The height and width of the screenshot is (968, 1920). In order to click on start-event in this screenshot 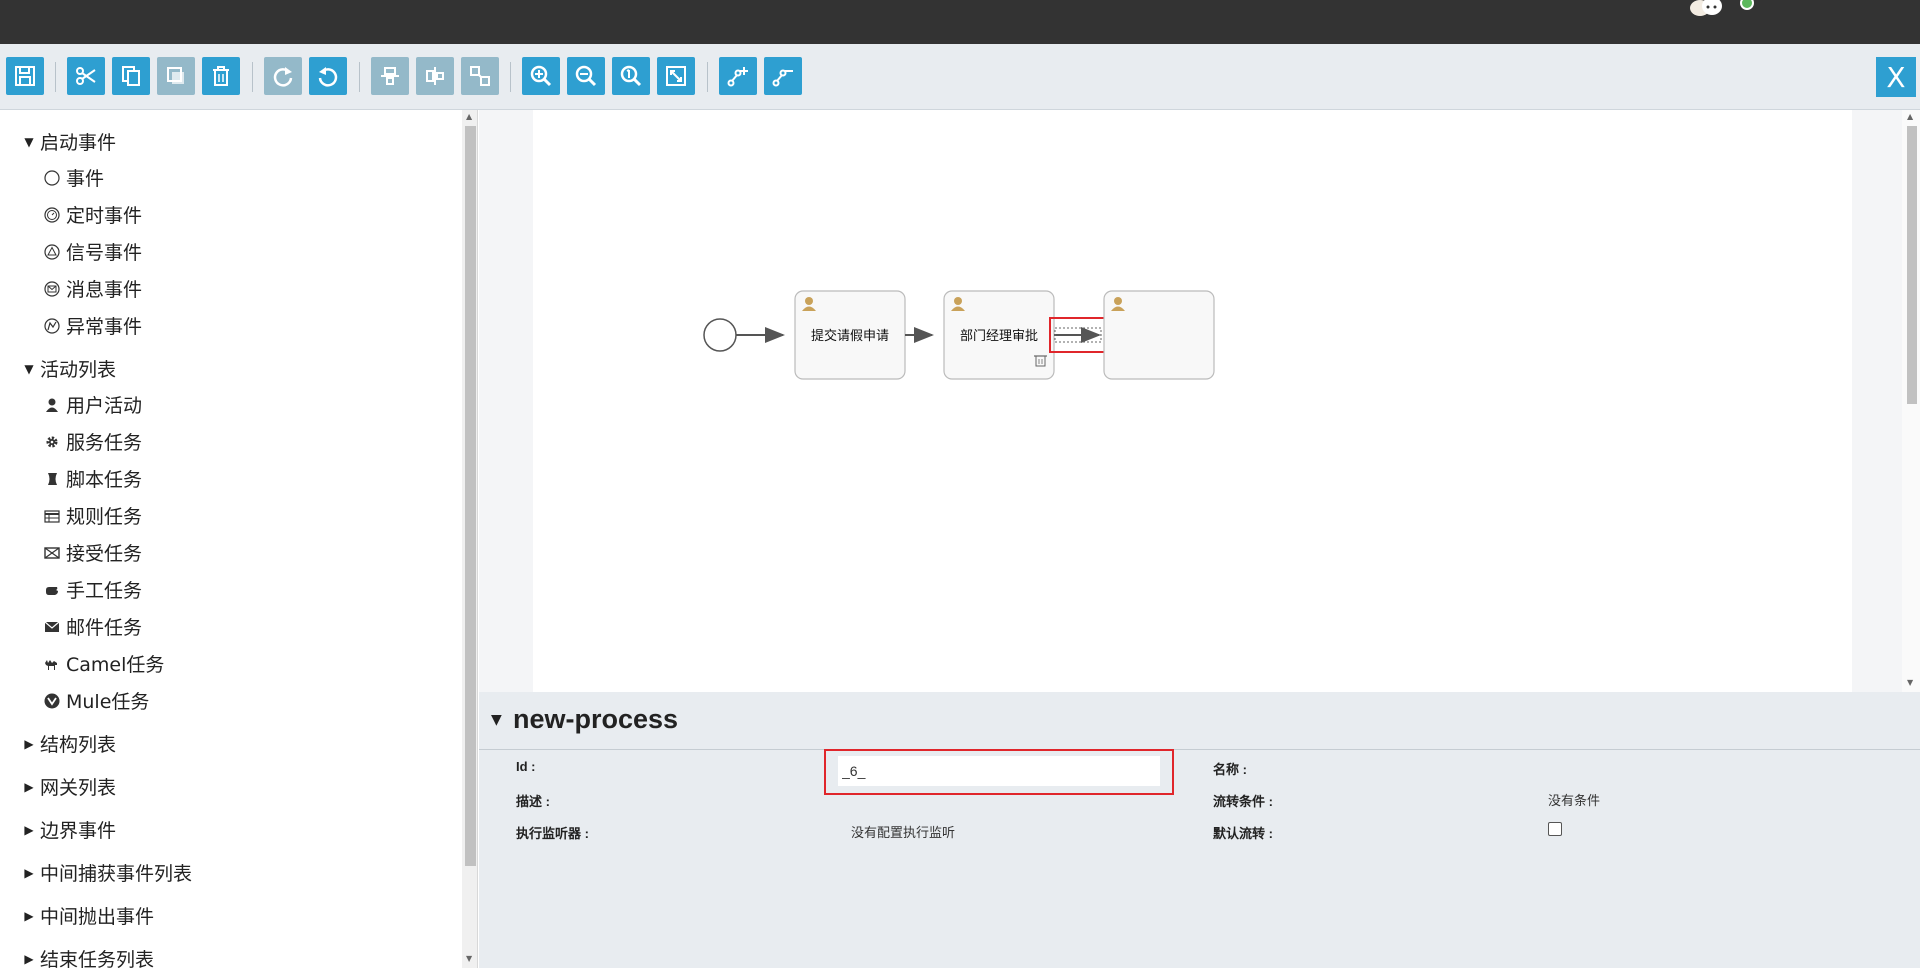, I will do `click(720, 335)`.